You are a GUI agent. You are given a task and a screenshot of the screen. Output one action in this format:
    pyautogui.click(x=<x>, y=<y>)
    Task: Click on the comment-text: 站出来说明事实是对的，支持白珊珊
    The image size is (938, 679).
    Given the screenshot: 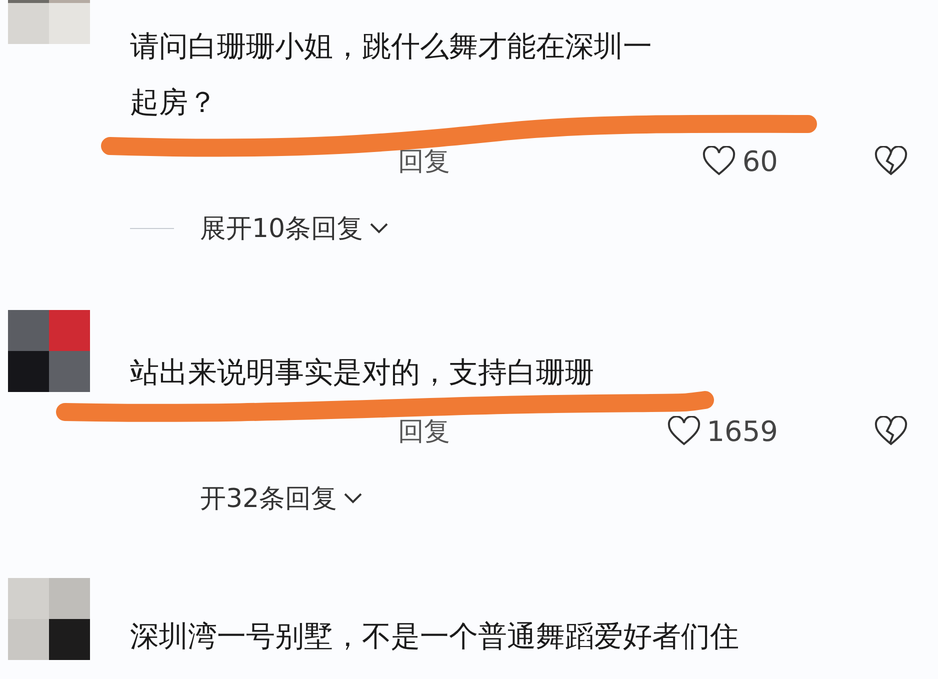 What is the action you would take?
    pyautogui.click(x=362, y=372)
    